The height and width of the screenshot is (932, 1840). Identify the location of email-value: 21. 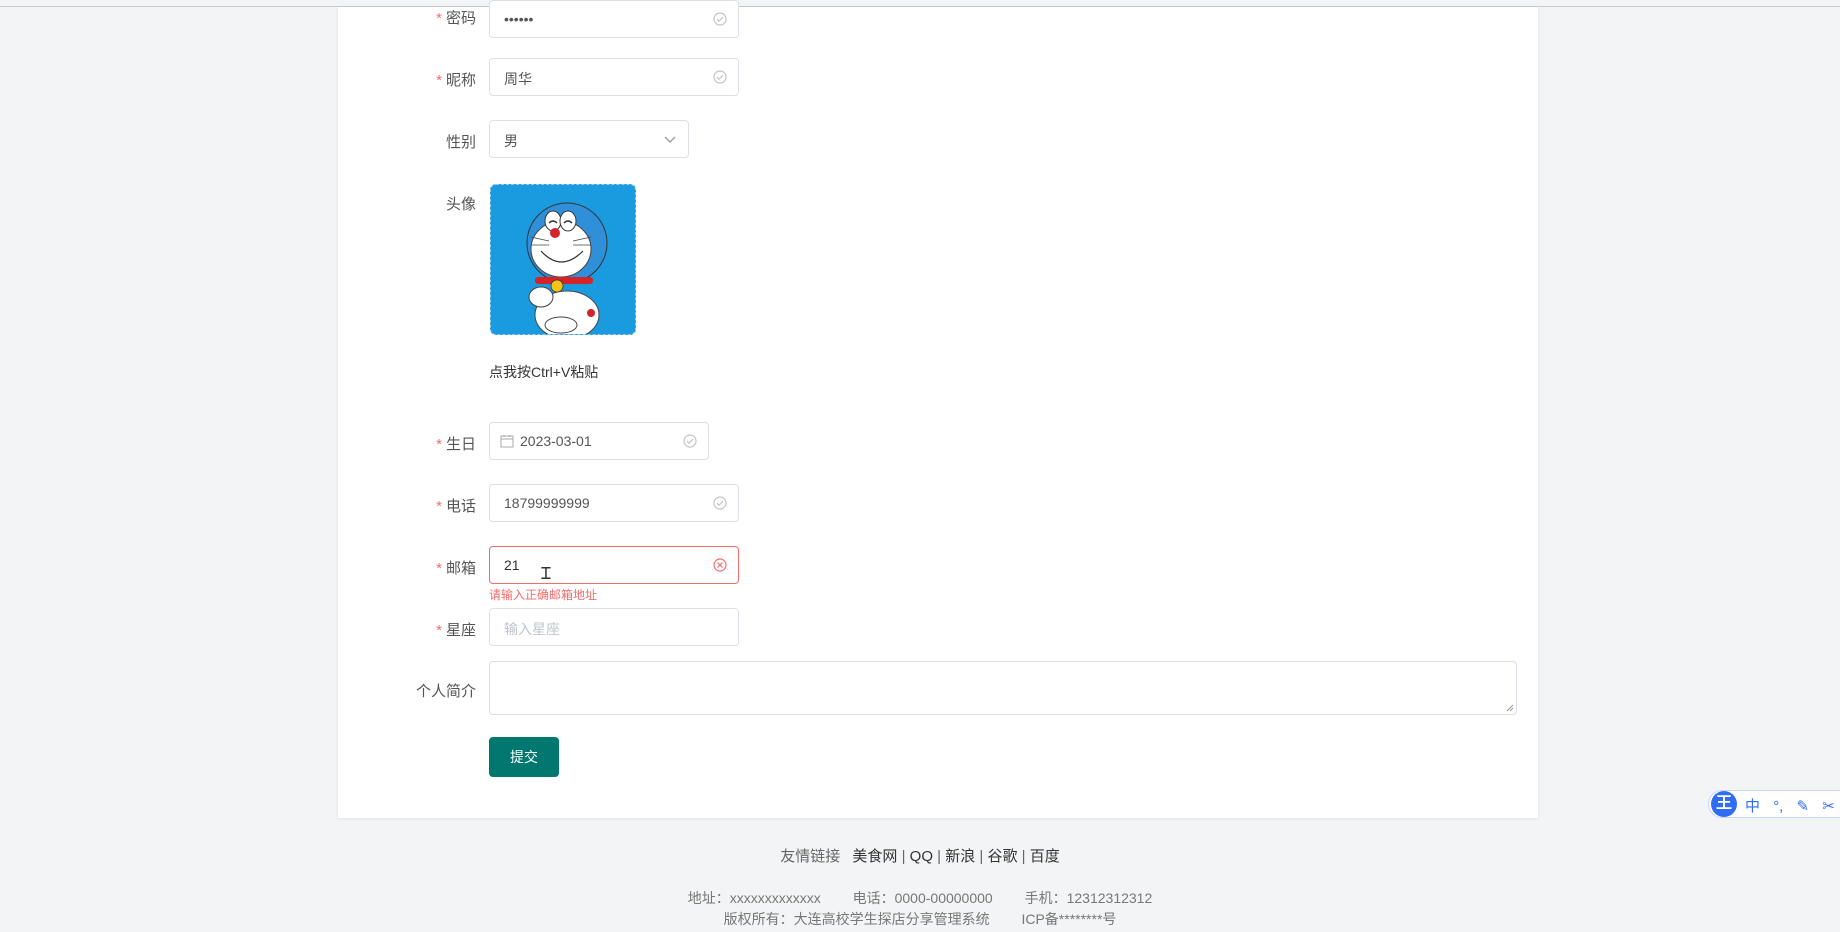
(512, 565).